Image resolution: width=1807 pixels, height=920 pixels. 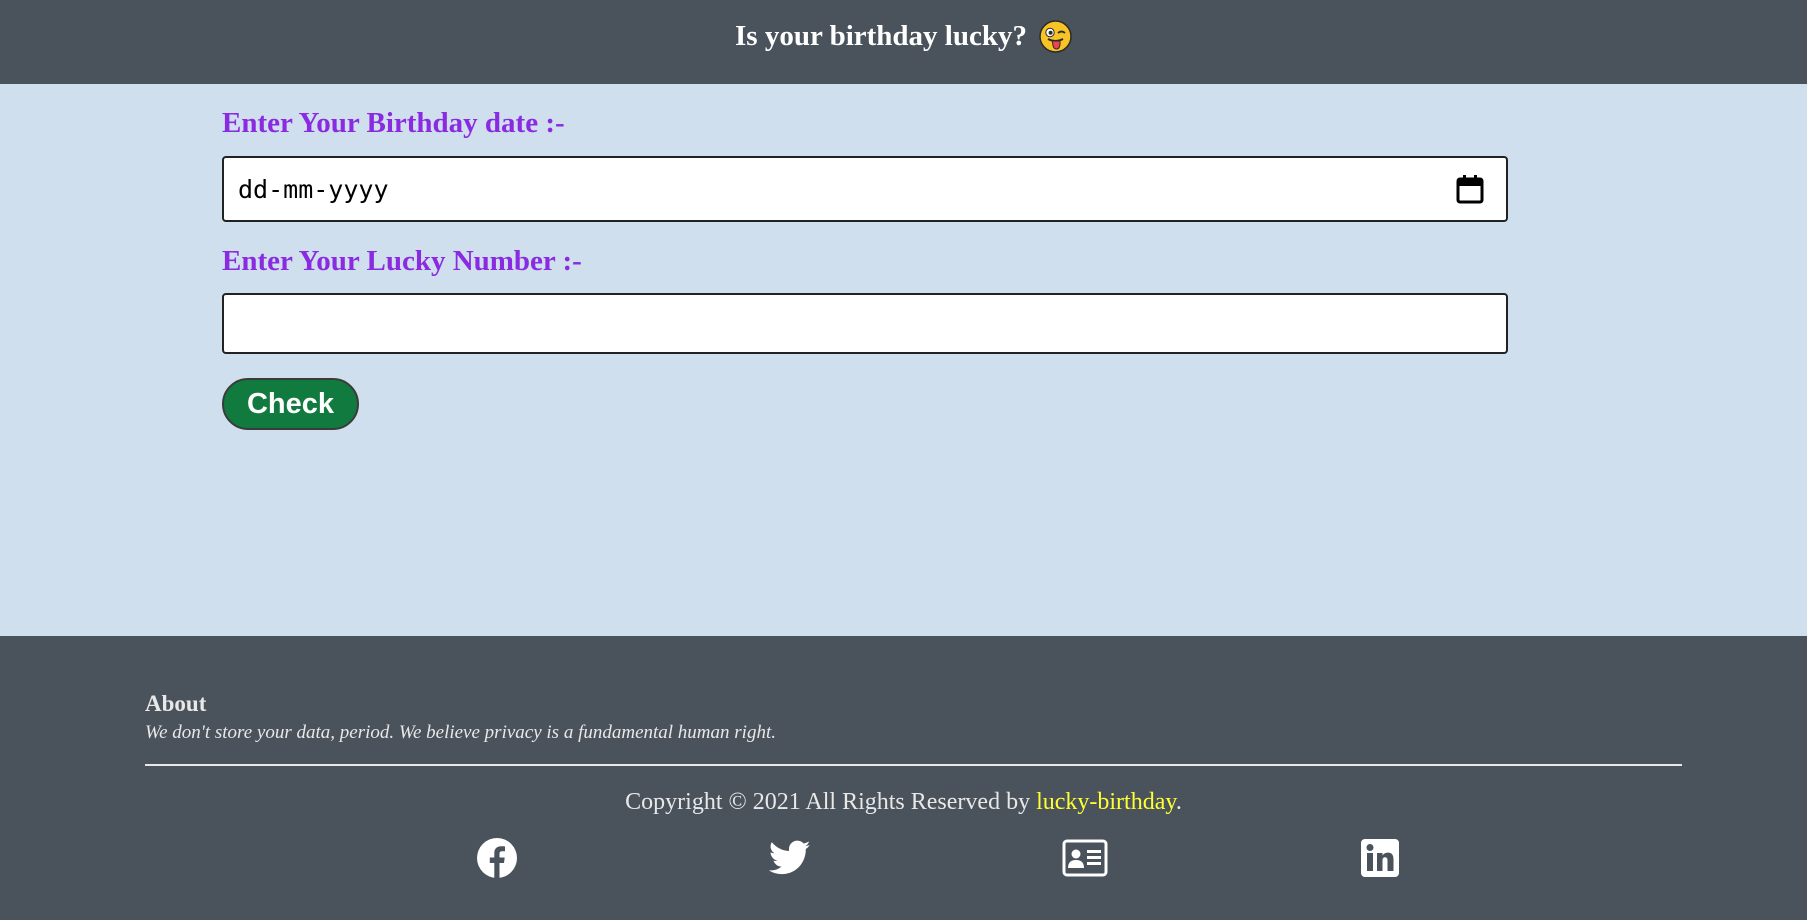 What do you see at coordinates (1470, 189) in the screenshot?
I see `calendar-icon` at bounding box center [1470, 189].